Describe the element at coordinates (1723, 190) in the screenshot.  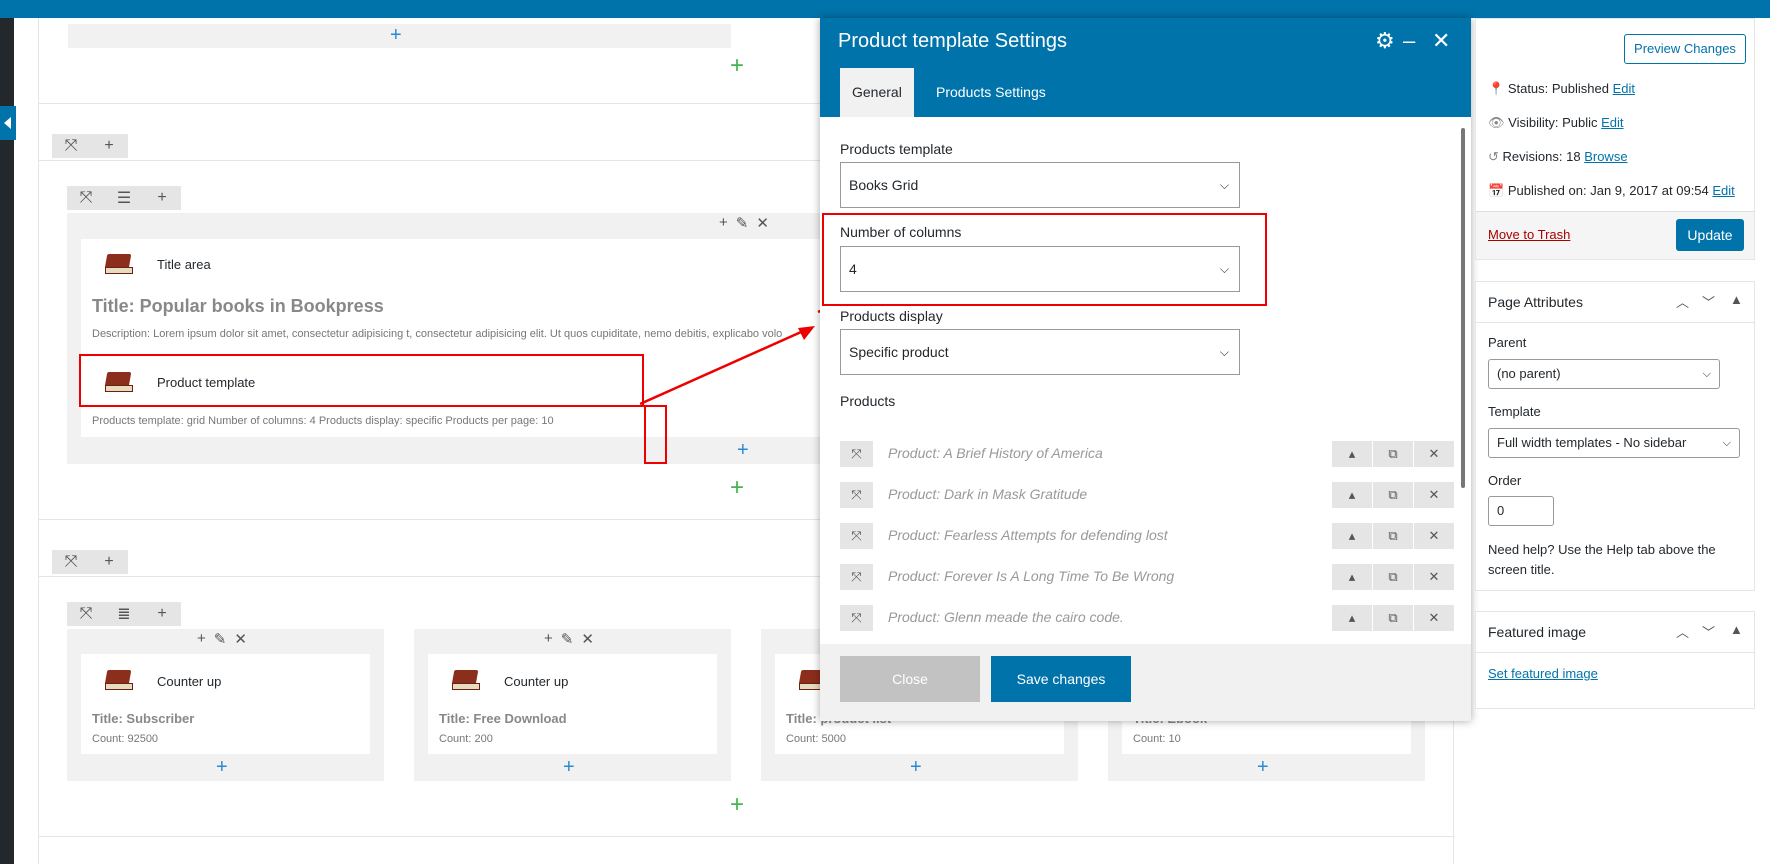
I see `date-edit-link: Edit` at that location.